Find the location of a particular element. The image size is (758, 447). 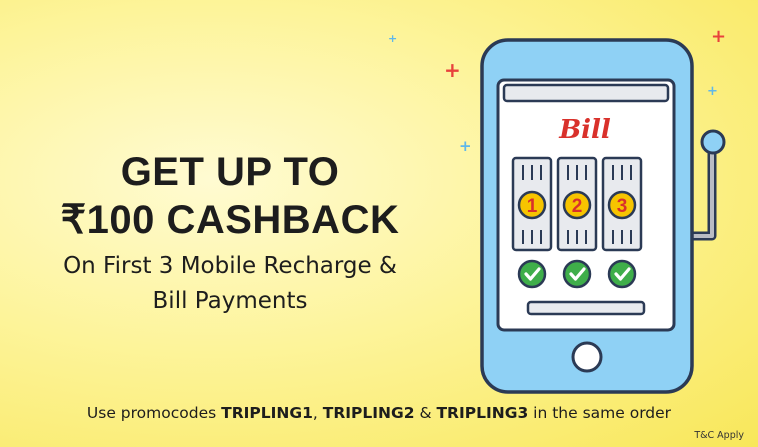

coin-icon: 3 is located at coordinates (622, 205).